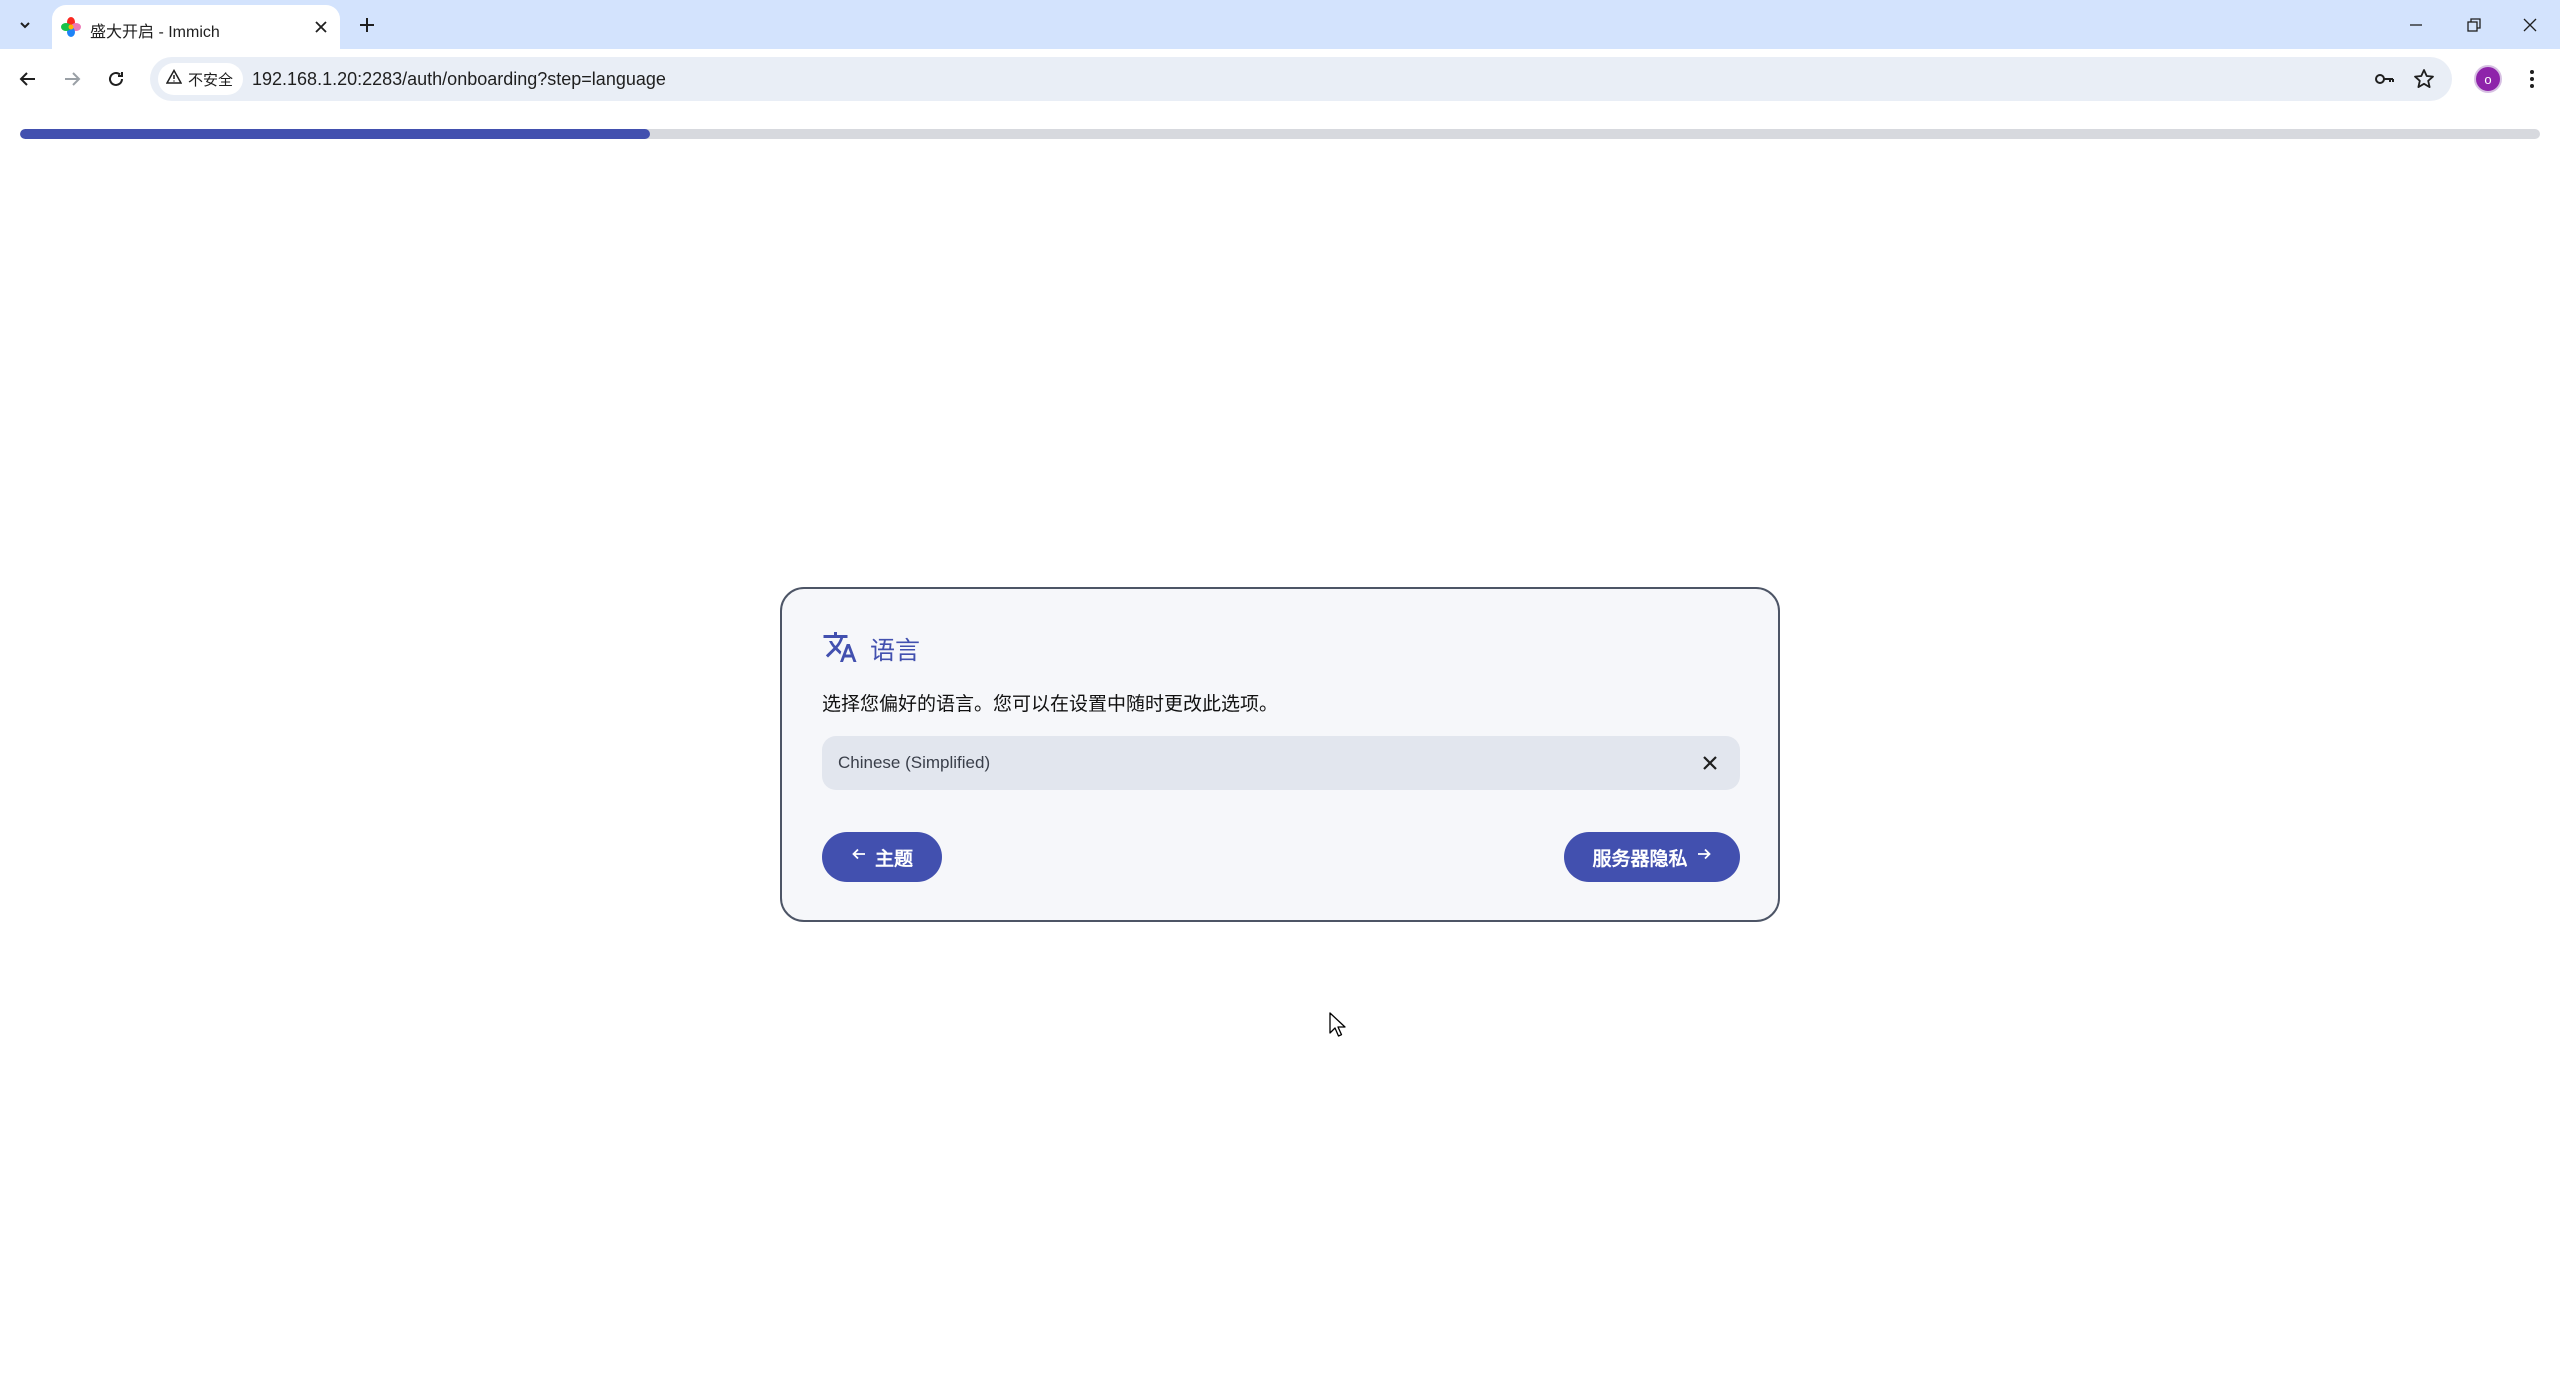 The width and height of the screenshot is (2560, 1385). Describe the element at coordinates (116, 79) in the screenshot. I see `reload-icon` at that location.